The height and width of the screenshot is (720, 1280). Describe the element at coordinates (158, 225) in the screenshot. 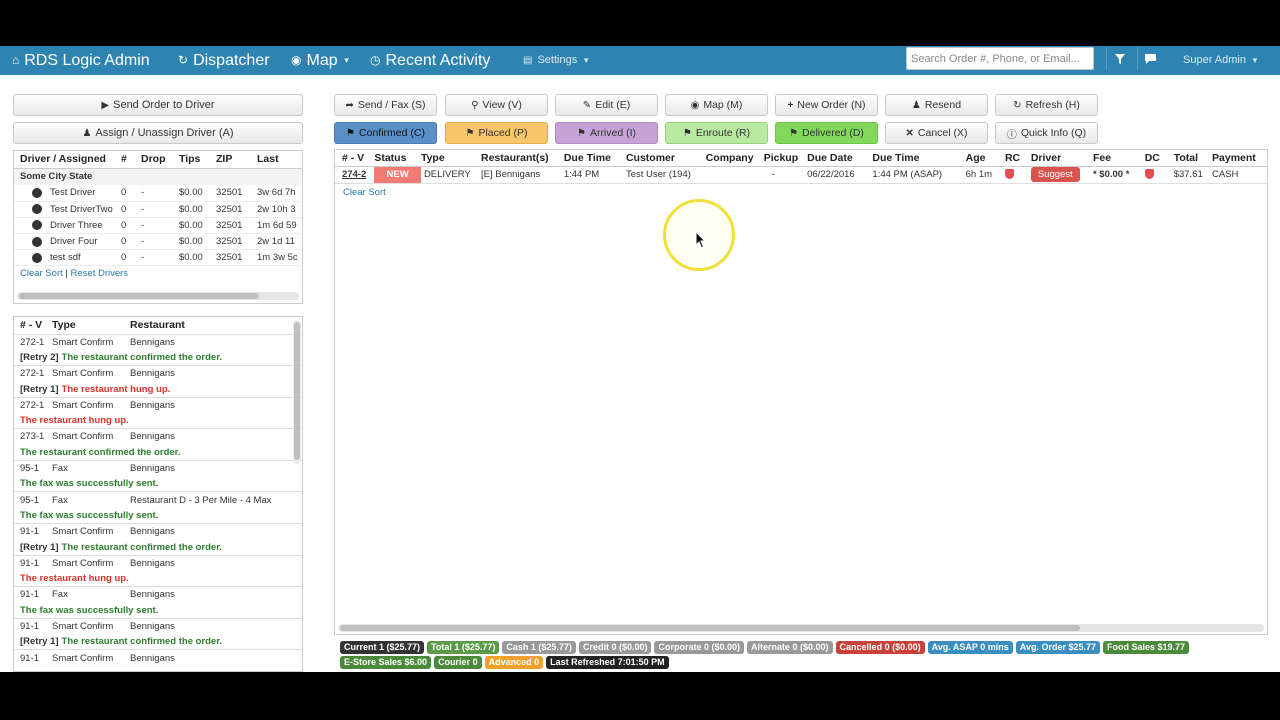

I see `driver-row: Driver Three 0 - $0.00 32501 1m 6d 59` at that location.